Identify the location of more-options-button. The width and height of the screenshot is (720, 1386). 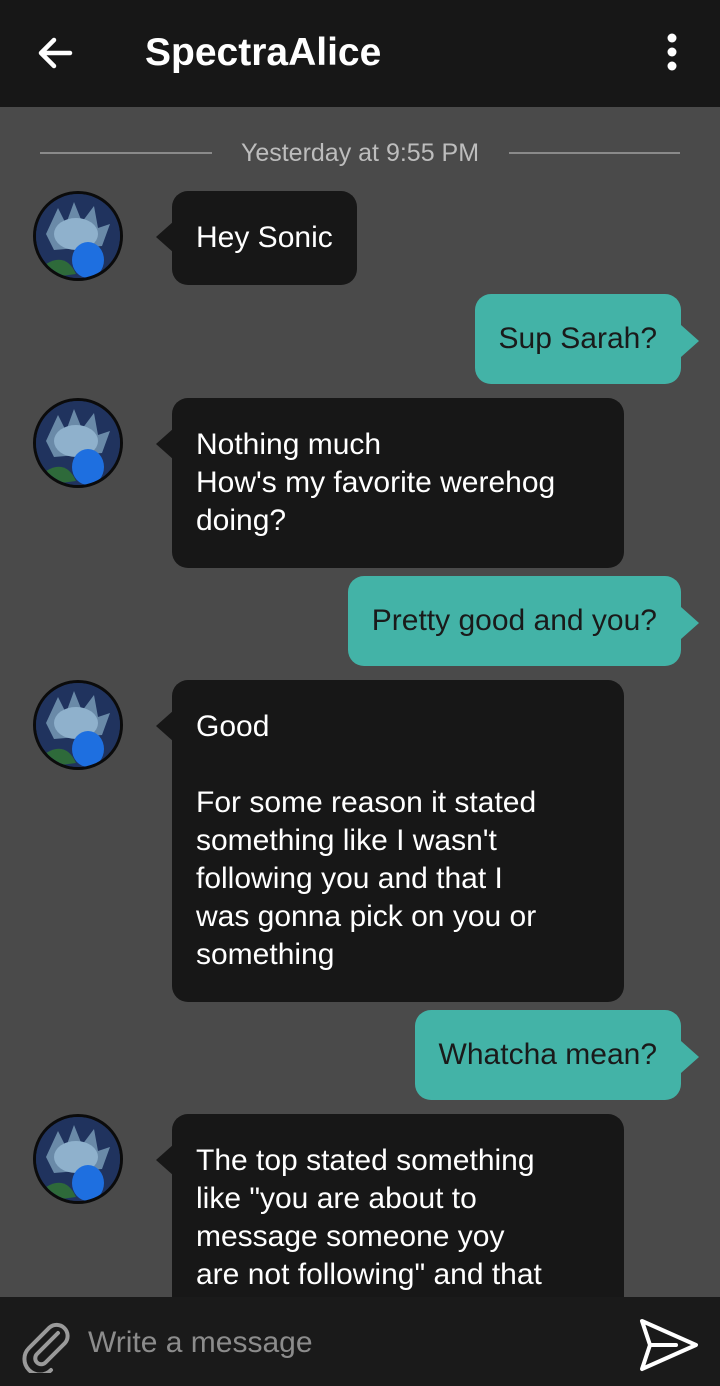
(672, 53).